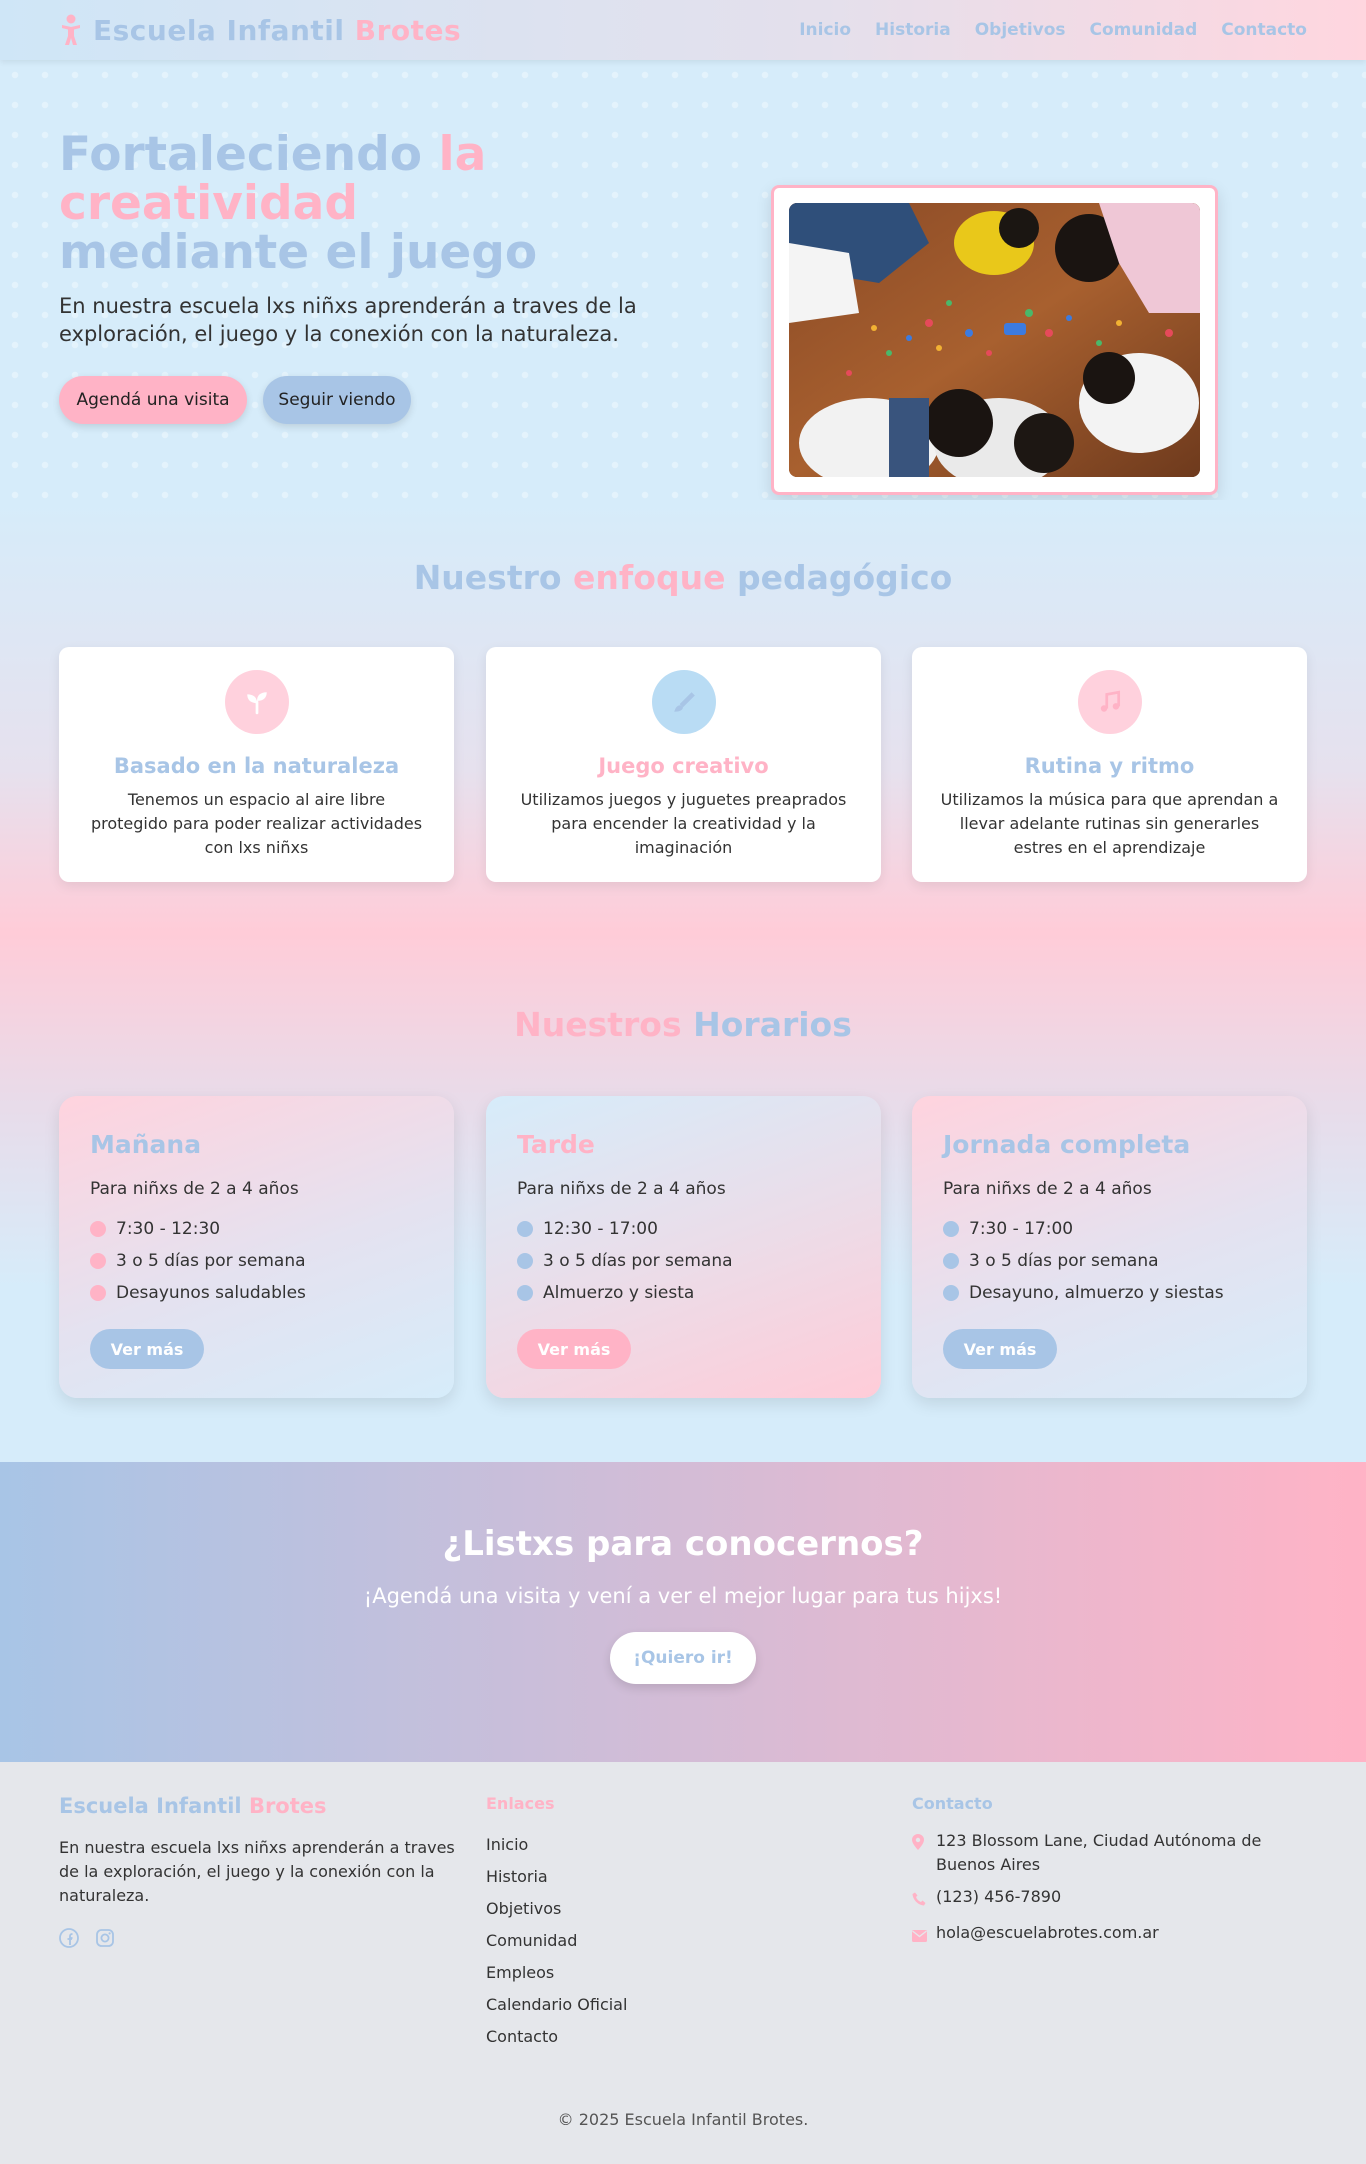 The height and width of the screenshot is (2164, 1366). I want to click on schedule-item-text: 12:30 - 17:00, so click(600, 1229).